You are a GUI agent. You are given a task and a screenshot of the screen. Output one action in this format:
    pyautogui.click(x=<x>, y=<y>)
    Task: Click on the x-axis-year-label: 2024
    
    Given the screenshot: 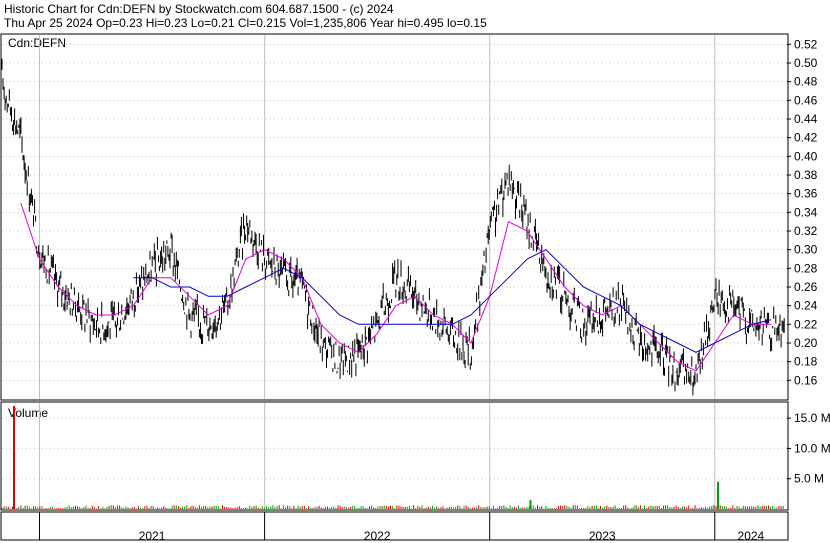 What is the action you would take?
    pyautogui.click(x=751, y=536)
    